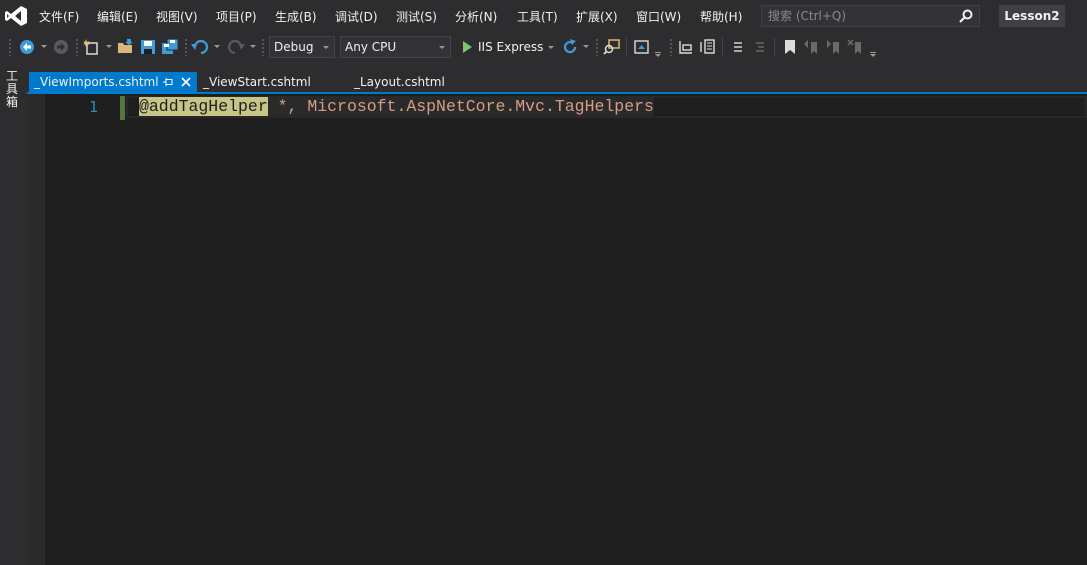 The height and width of the screenshot is (565, 1087). What do you see at coordinates (236, 17) in the screenshot?
I see `menu-project: 项目(P)` at bounding box center [236, 17].